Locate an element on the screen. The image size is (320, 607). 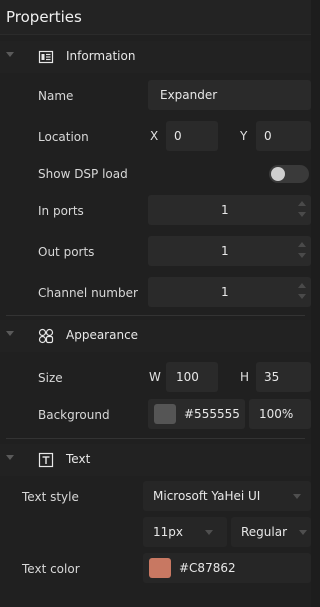
toggle-knob is located at coordinates (278, 174).